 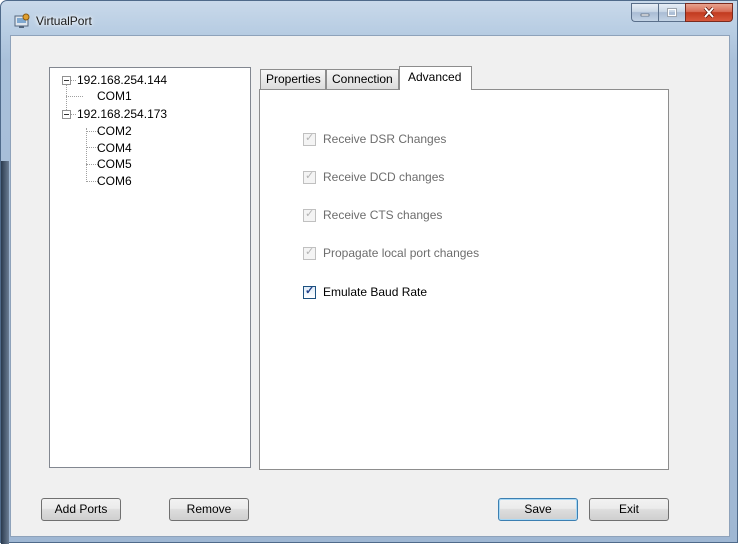 I want to click on app-icon, so click(x=22, y=20).